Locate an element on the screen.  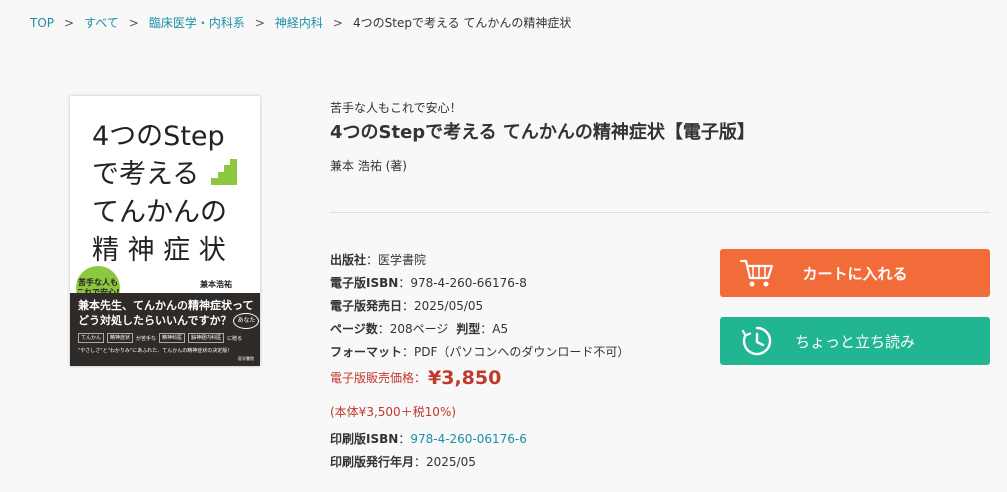
e-release-value: ：2025/05/05 is located at coordinates (443, 306).